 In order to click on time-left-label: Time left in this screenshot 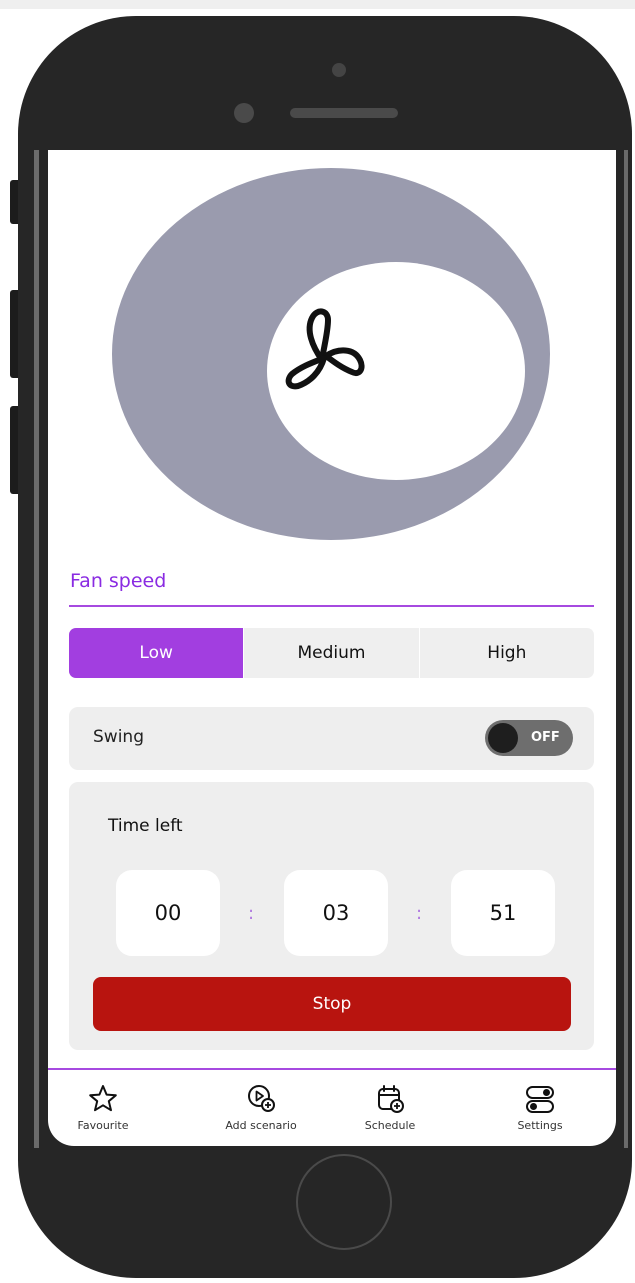, I will do `click(145, 826)`.